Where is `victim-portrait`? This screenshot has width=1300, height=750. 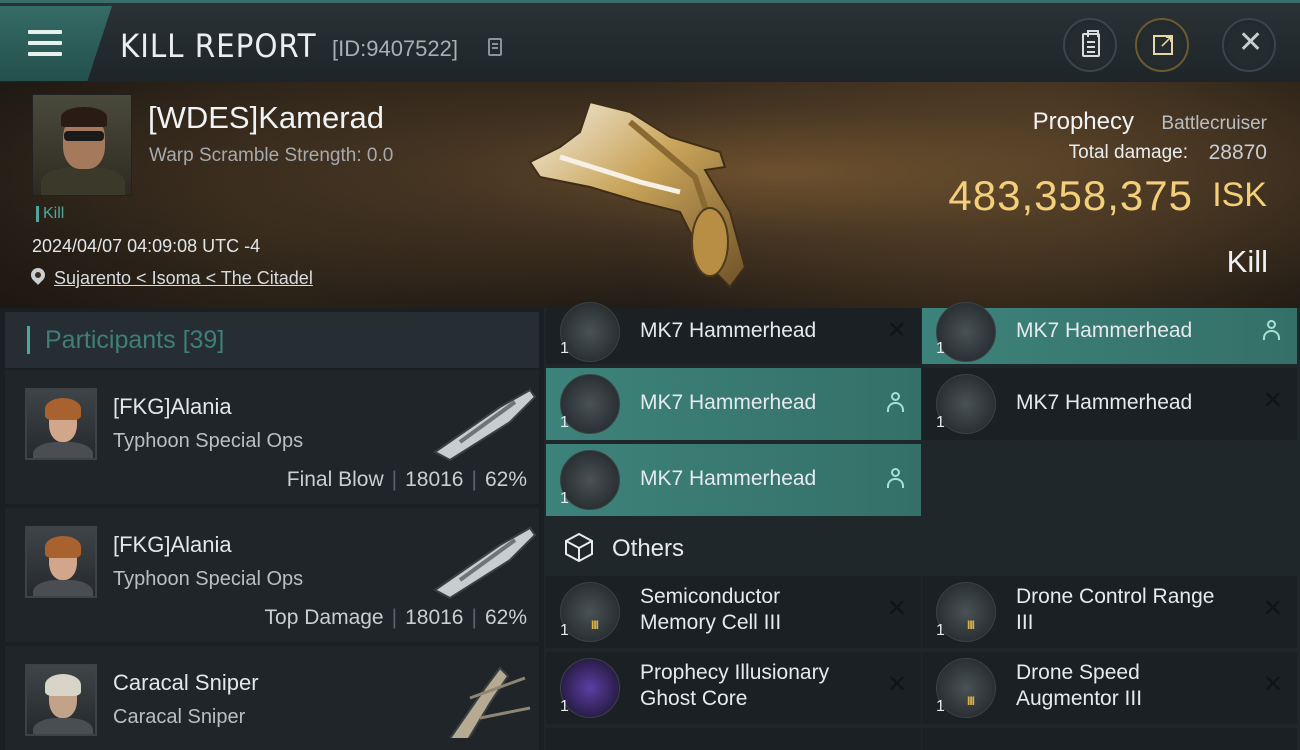 victim-portrait is located at coordinates (82, 145).